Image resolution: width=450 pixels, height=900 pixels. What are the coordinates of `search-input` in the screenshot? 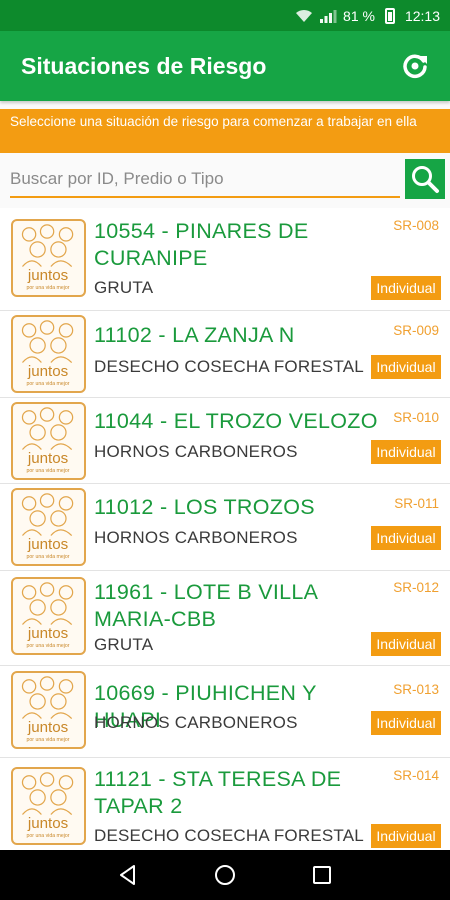 It's located at (205, 179).